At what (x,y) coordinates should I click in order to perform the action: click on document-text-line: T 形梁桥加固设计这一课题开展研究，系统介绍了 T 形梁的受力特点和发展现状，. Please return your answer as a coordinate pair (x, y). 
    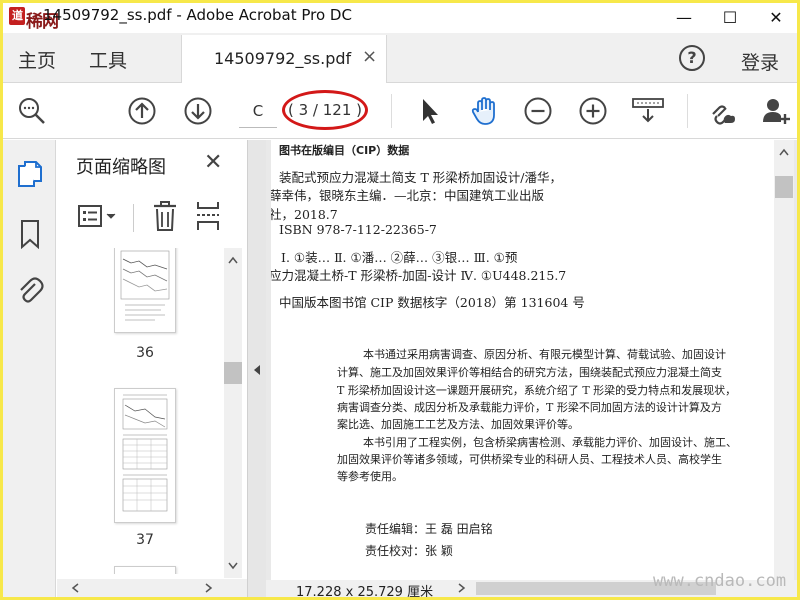
    Looking at the image, I should click on (537, 390).